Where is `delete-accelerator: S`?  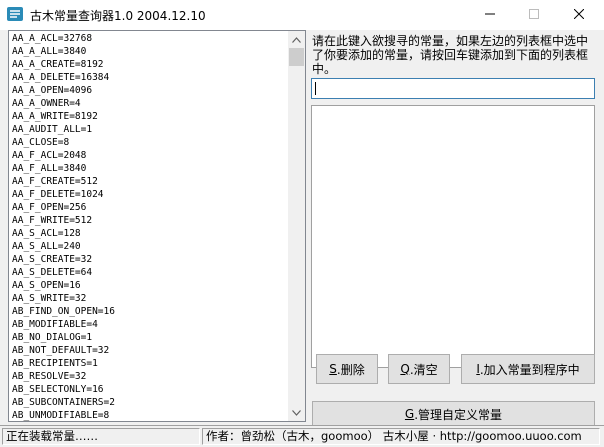
delete-accelerator: S is located at coordinates (333, 369).